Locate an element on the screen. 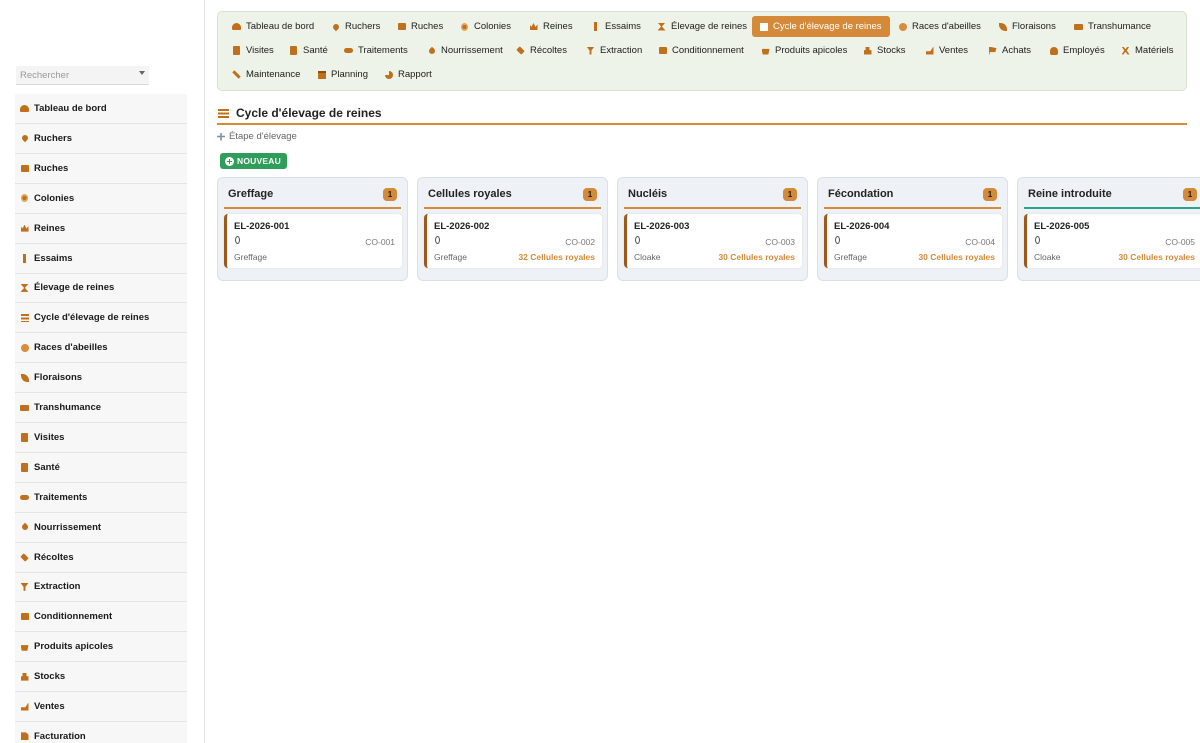 This screenshot has height=743, width=1200. column-title: Fécondation is located at coordinates (861, 194).